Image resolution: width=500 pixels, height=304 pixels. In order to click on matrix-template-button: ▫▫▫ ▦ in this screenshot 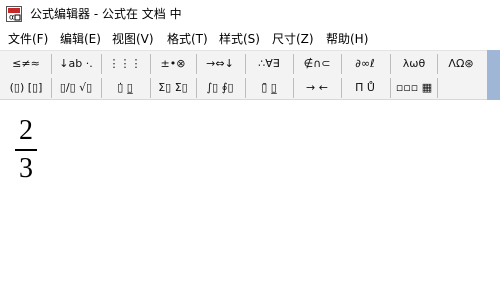, I will do `click(414, 88)`.